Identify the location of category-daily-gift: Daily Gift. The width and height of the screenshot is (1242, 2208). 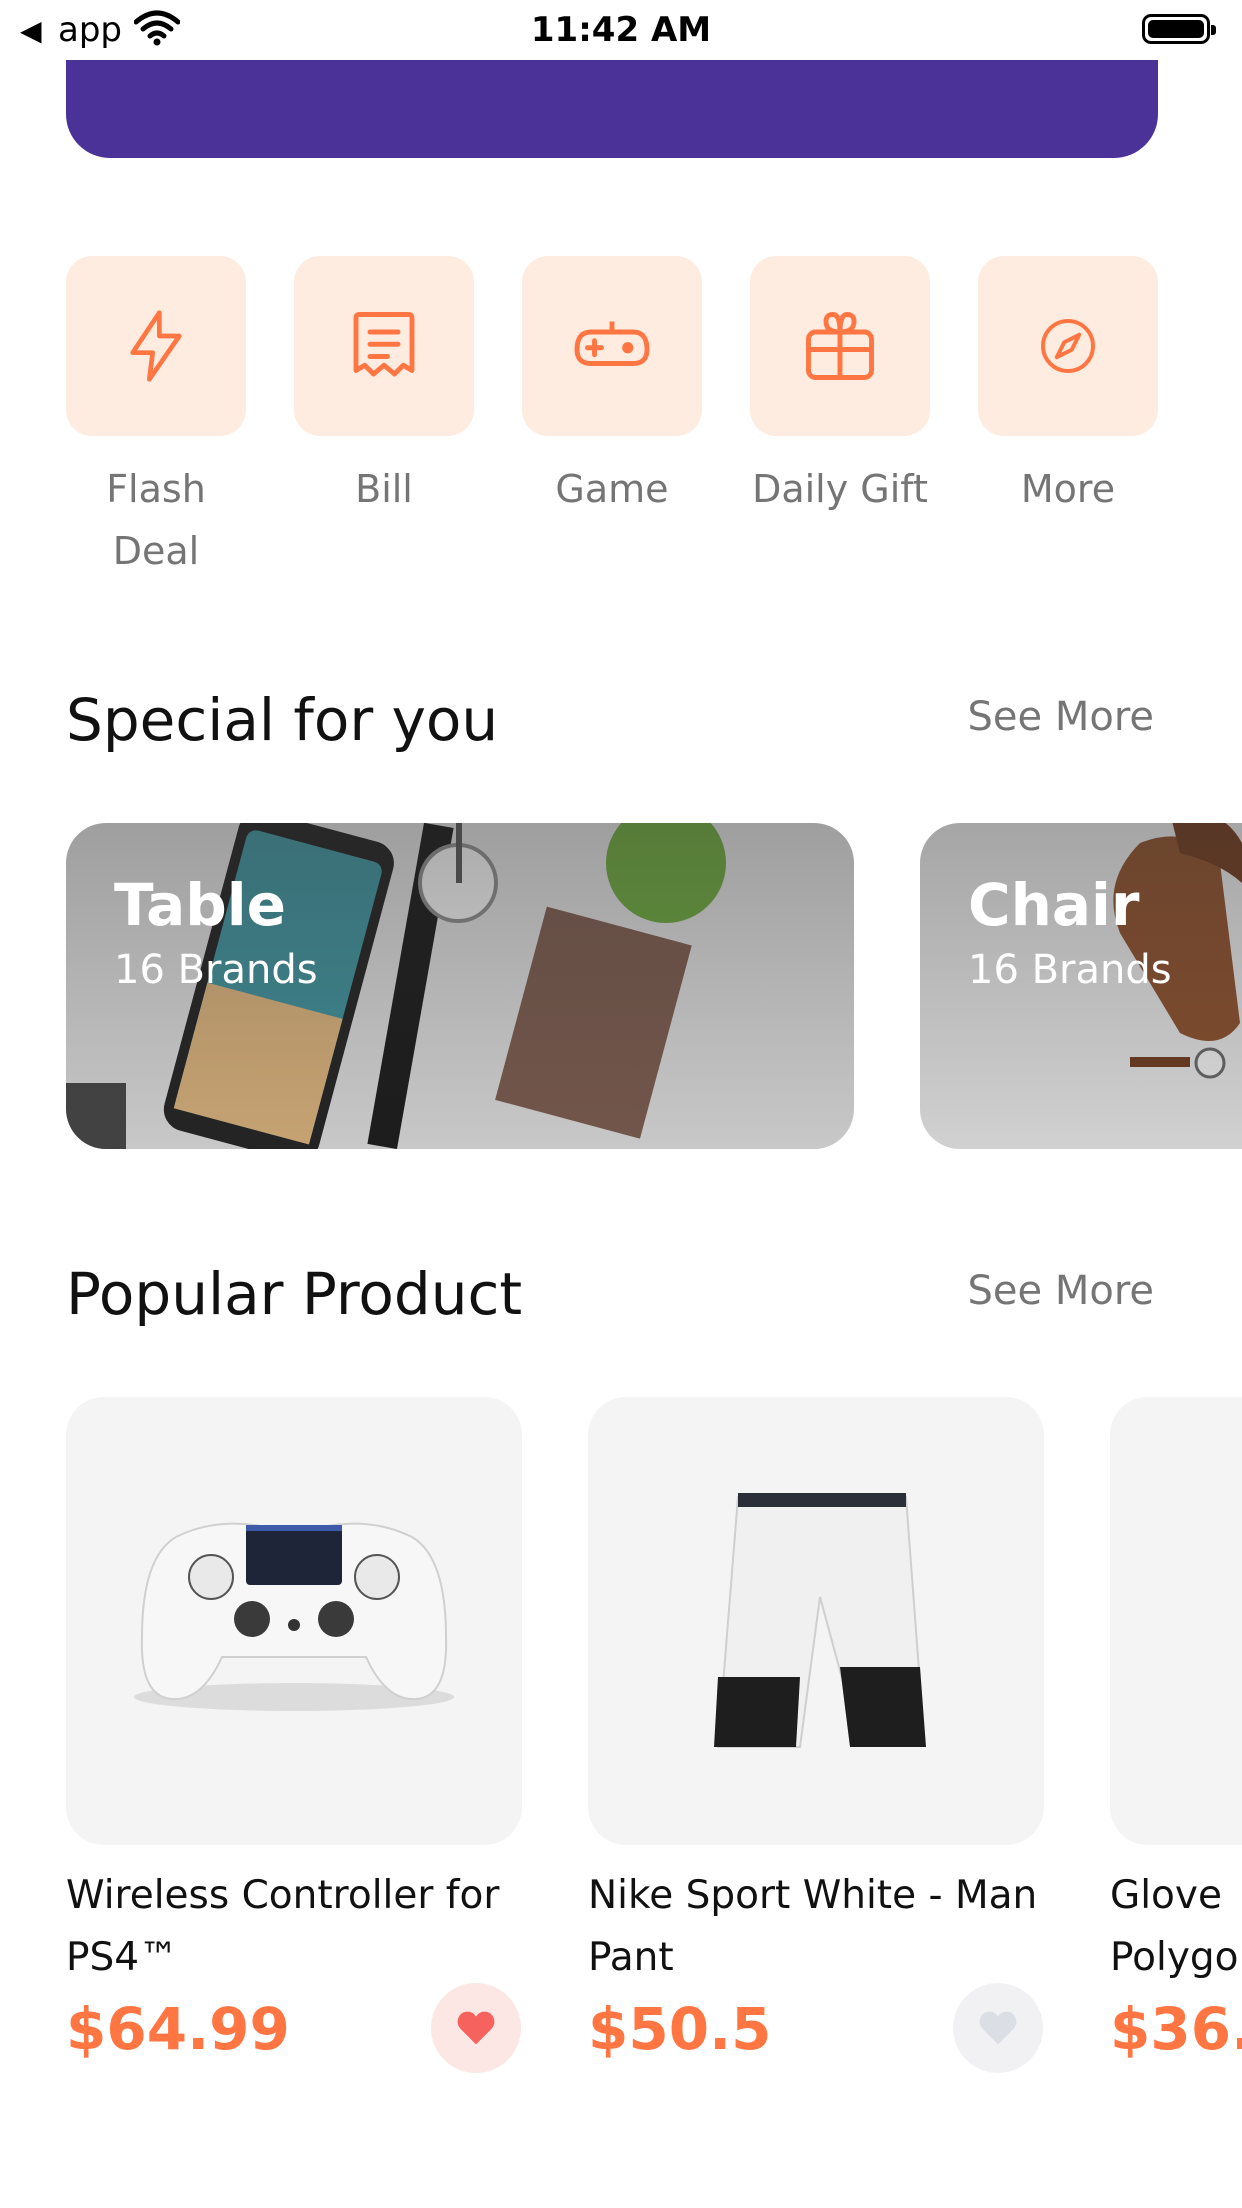
(840, 388).